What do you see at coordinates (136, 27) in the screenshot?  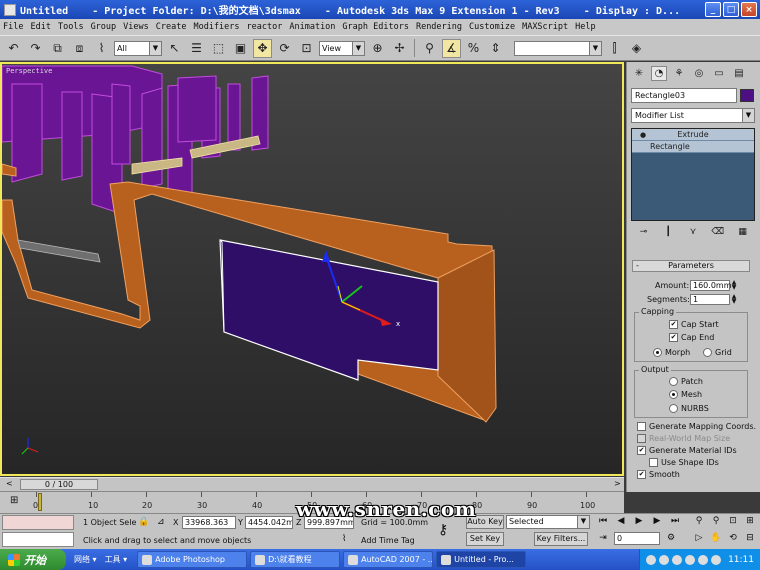 I see `menu-views: Views` at bounding box center [136, 27].